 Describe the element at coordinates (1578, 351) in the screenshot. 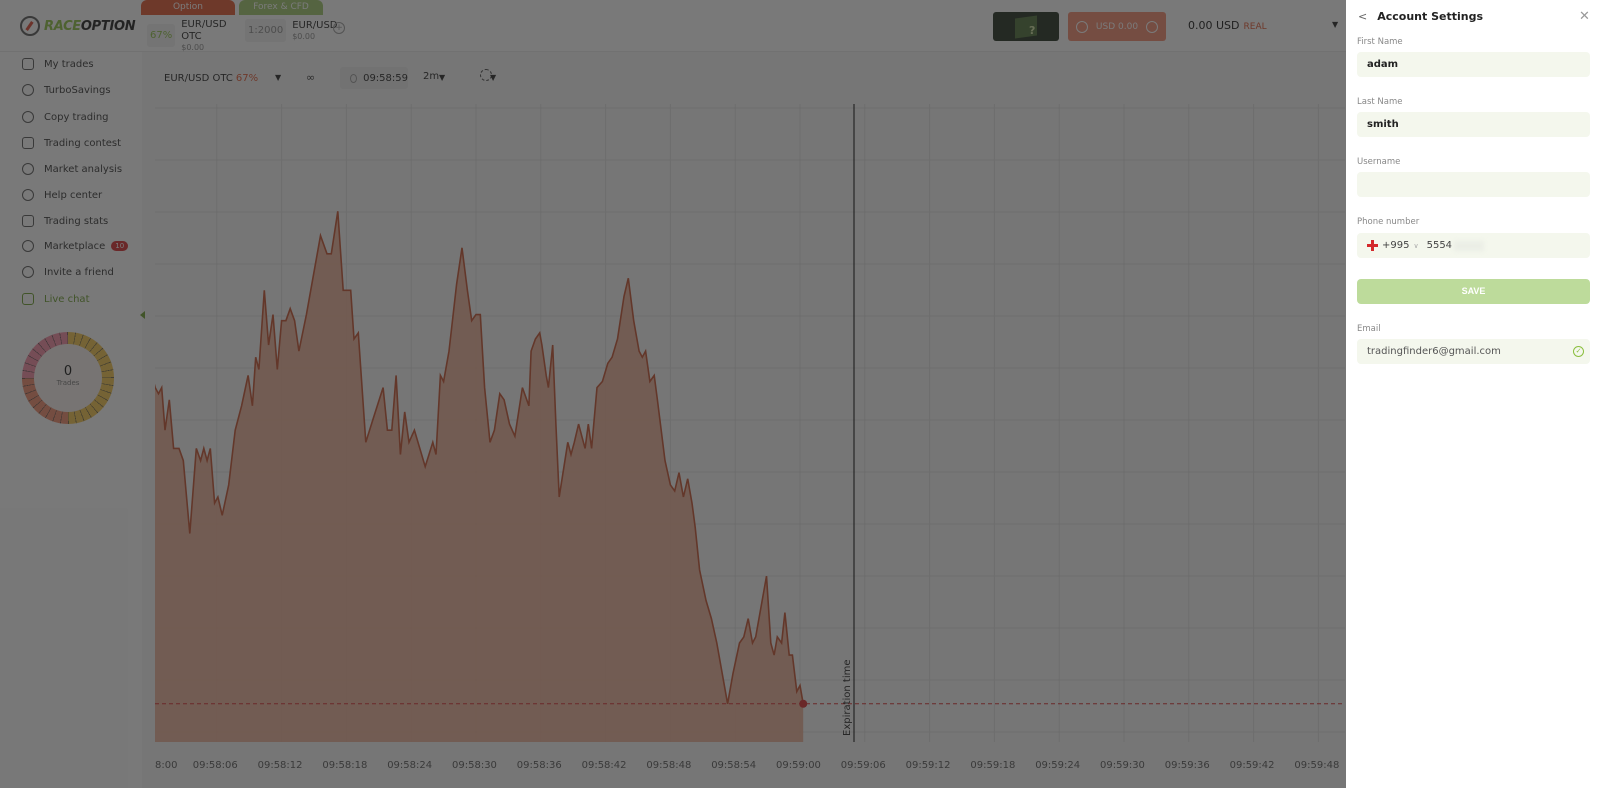

I see `verified-check-icon: ✓` at that location.